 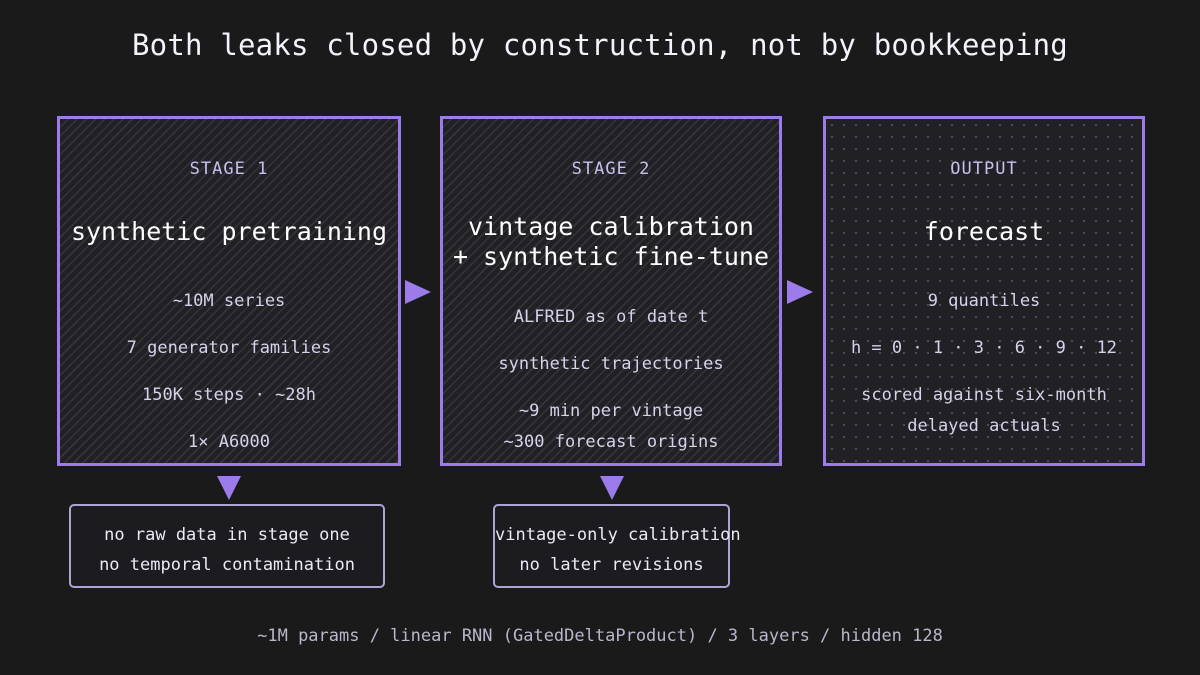 I want to click on stage-1-note-line-1: no raw data in stage one, so click(x=227, y=535).